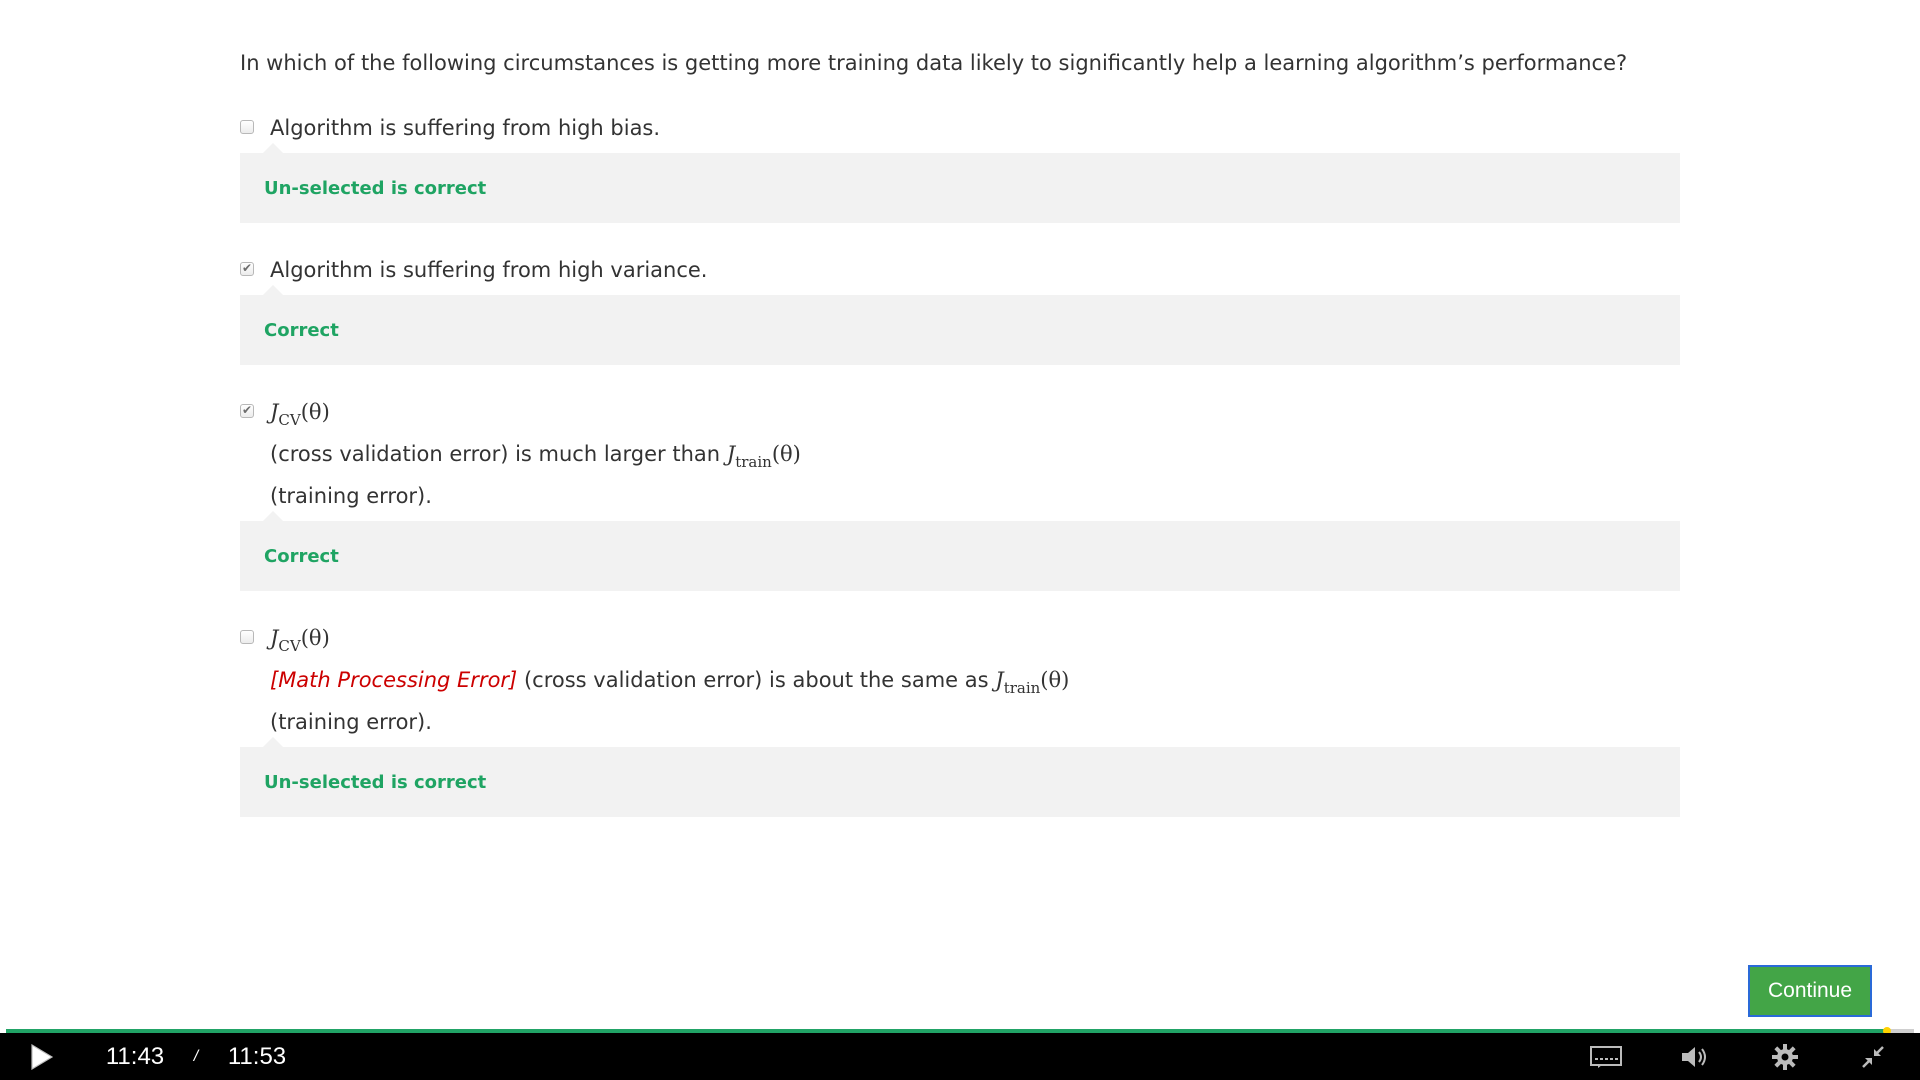  Describe the element at coordinates (1810, 991) in the screenshot. I see `continue-button: Continue` at that location.